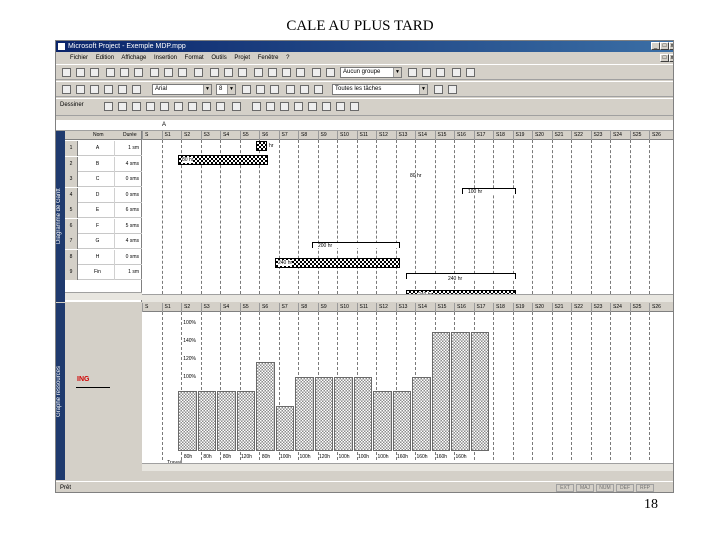 This screenshot has width=720, height=540. What do you see at coordinates (168, 72) in the screenshot?
I see `copy-icon` at bounding box center [168, 72].